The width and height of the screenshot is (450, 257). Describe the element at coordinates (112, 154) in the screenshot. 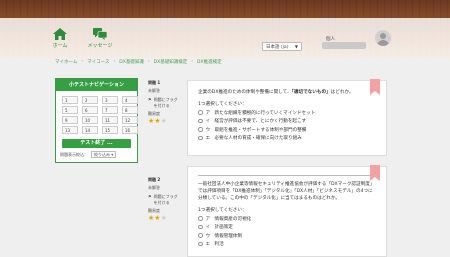

I see `chevron-down-icon: ▾` at that location.